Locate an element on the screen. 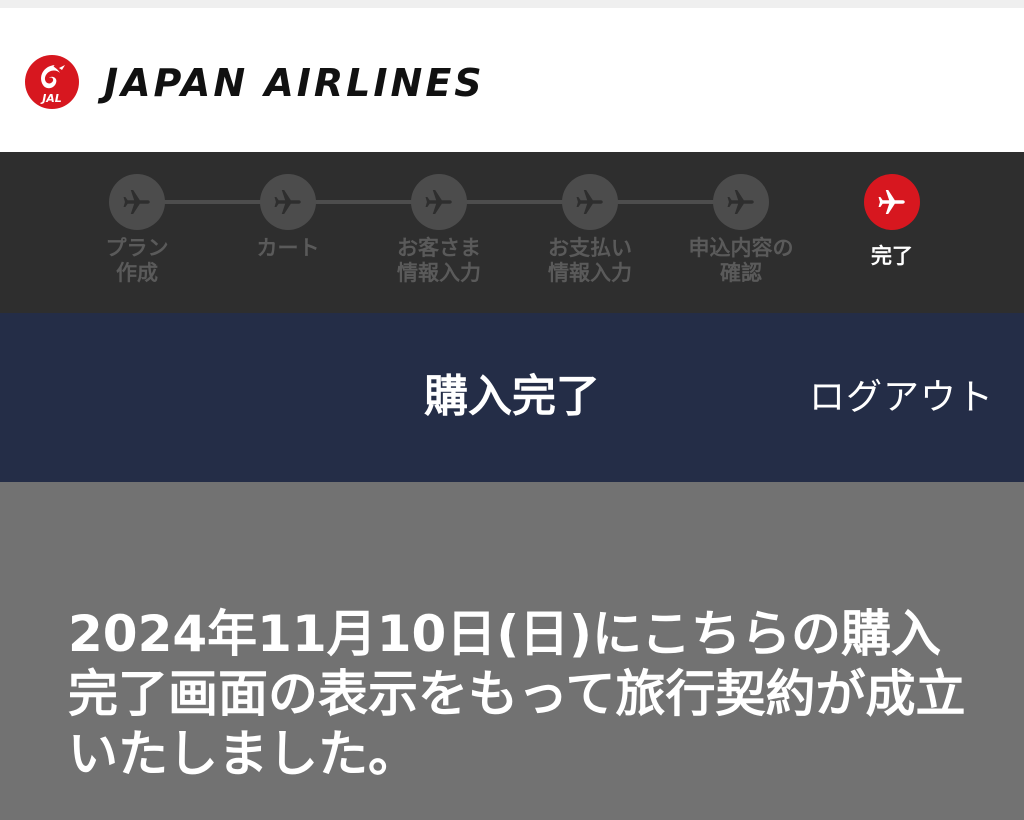 Image resolution: width=1024 pixels, height=820 pixels. step-label: 申込内容の 確認 is located at coordinates (741, 260).